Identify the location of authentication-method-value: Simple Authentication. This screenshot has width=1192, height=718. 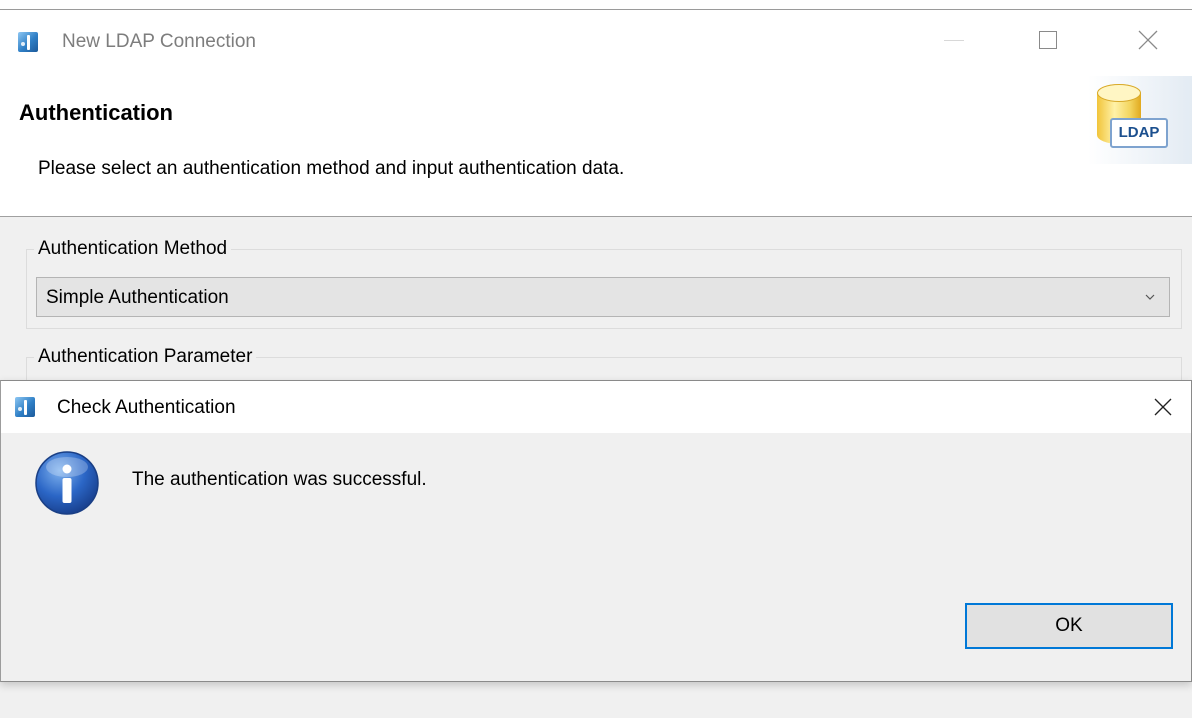
(137, 297).